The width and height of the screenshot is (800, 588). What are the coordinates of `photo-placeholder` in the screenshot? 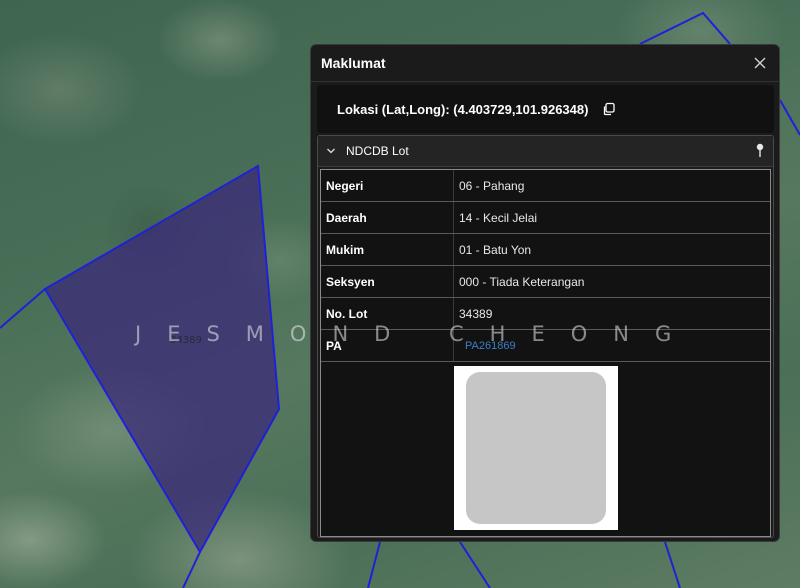 It's located at (535, 448).